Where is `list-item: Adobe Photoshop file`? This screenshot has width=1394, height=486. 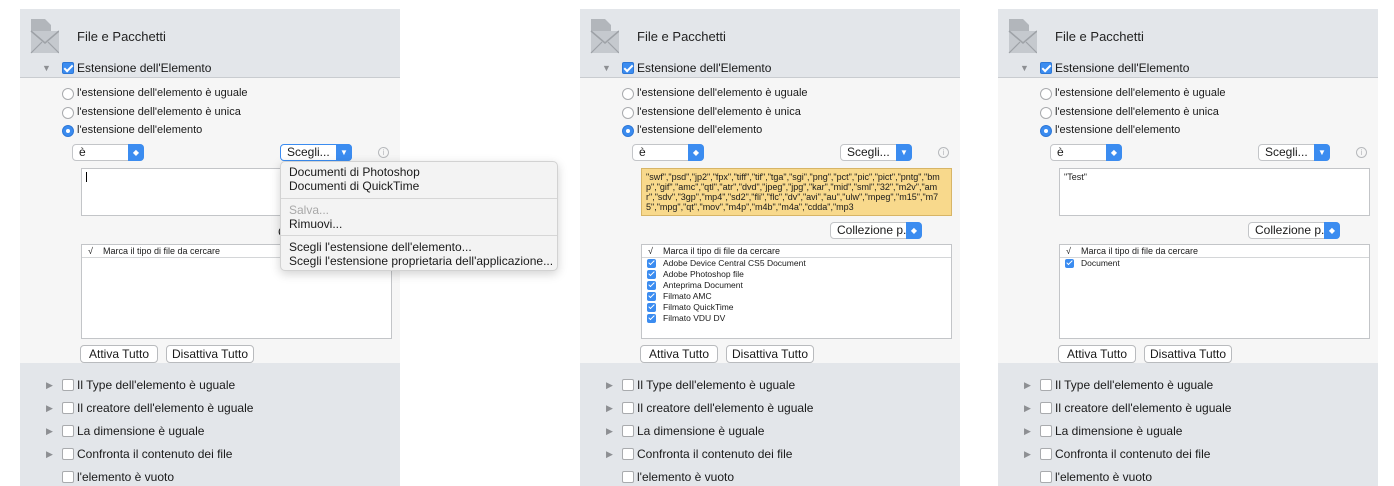 list-item: Adobe Photoshop file is located at coordinates (796, 274).